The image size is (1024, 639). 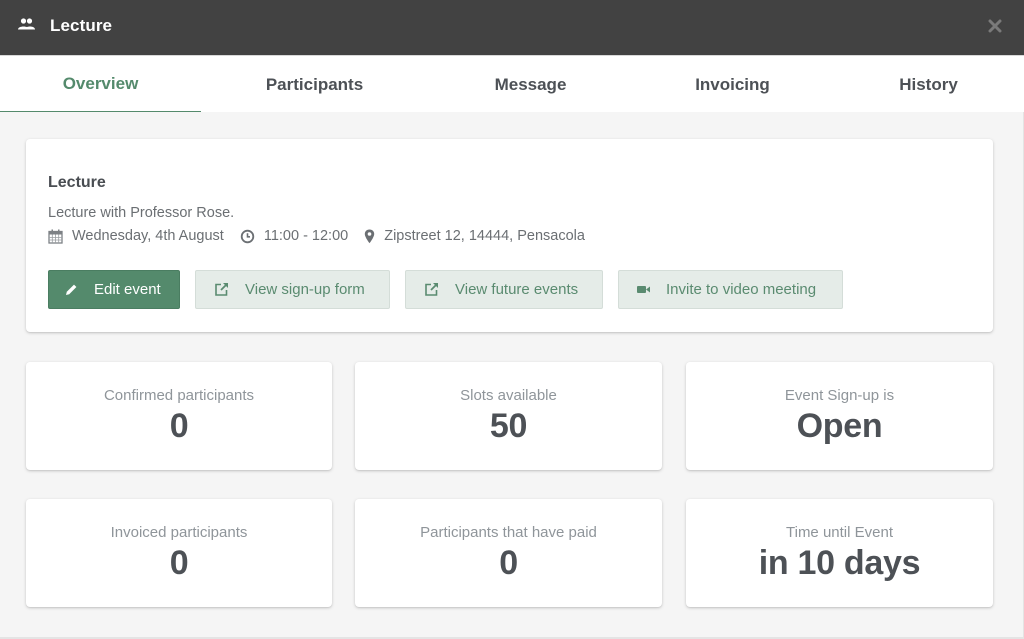 I want to click on group-icon, so click(x=26, y=24).